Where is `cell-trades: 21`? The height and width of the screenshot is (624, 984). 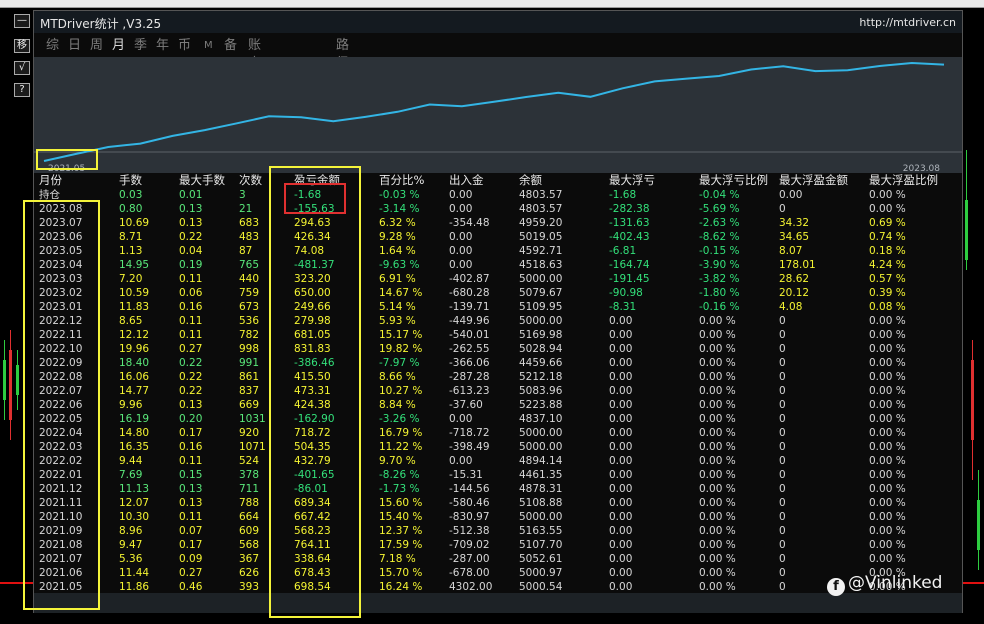
cell-trades: 21 is located at coordinates (246, 209).